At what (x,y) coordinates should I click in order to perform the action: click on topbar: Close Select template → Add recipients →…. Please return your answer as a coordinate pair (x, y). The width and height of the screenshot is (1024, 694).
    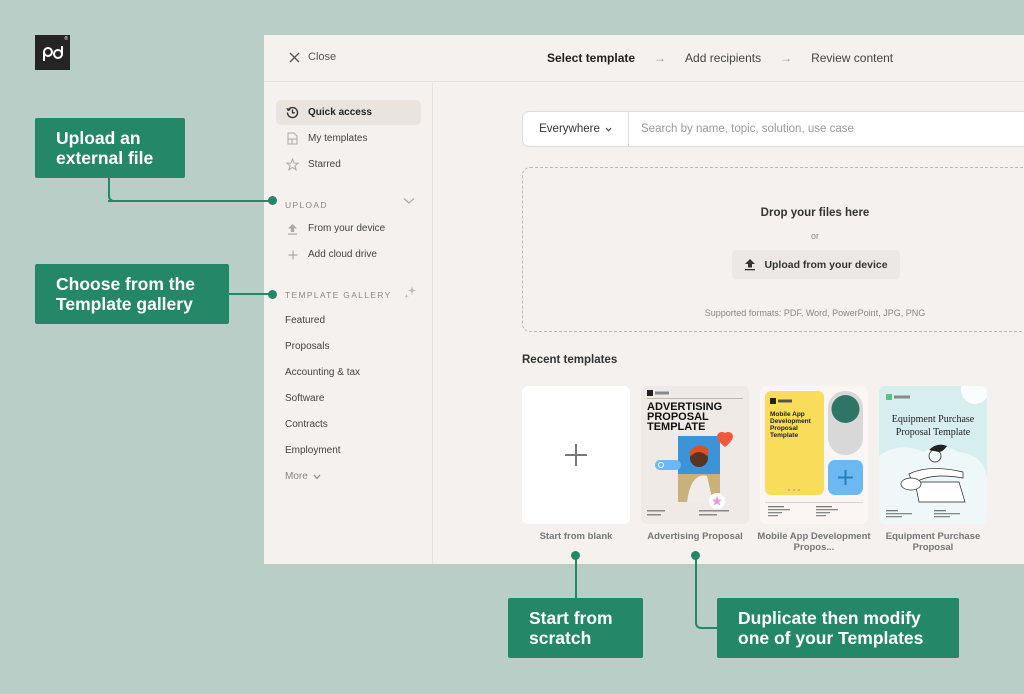
    Looking at the image, I should click on (644, 58).